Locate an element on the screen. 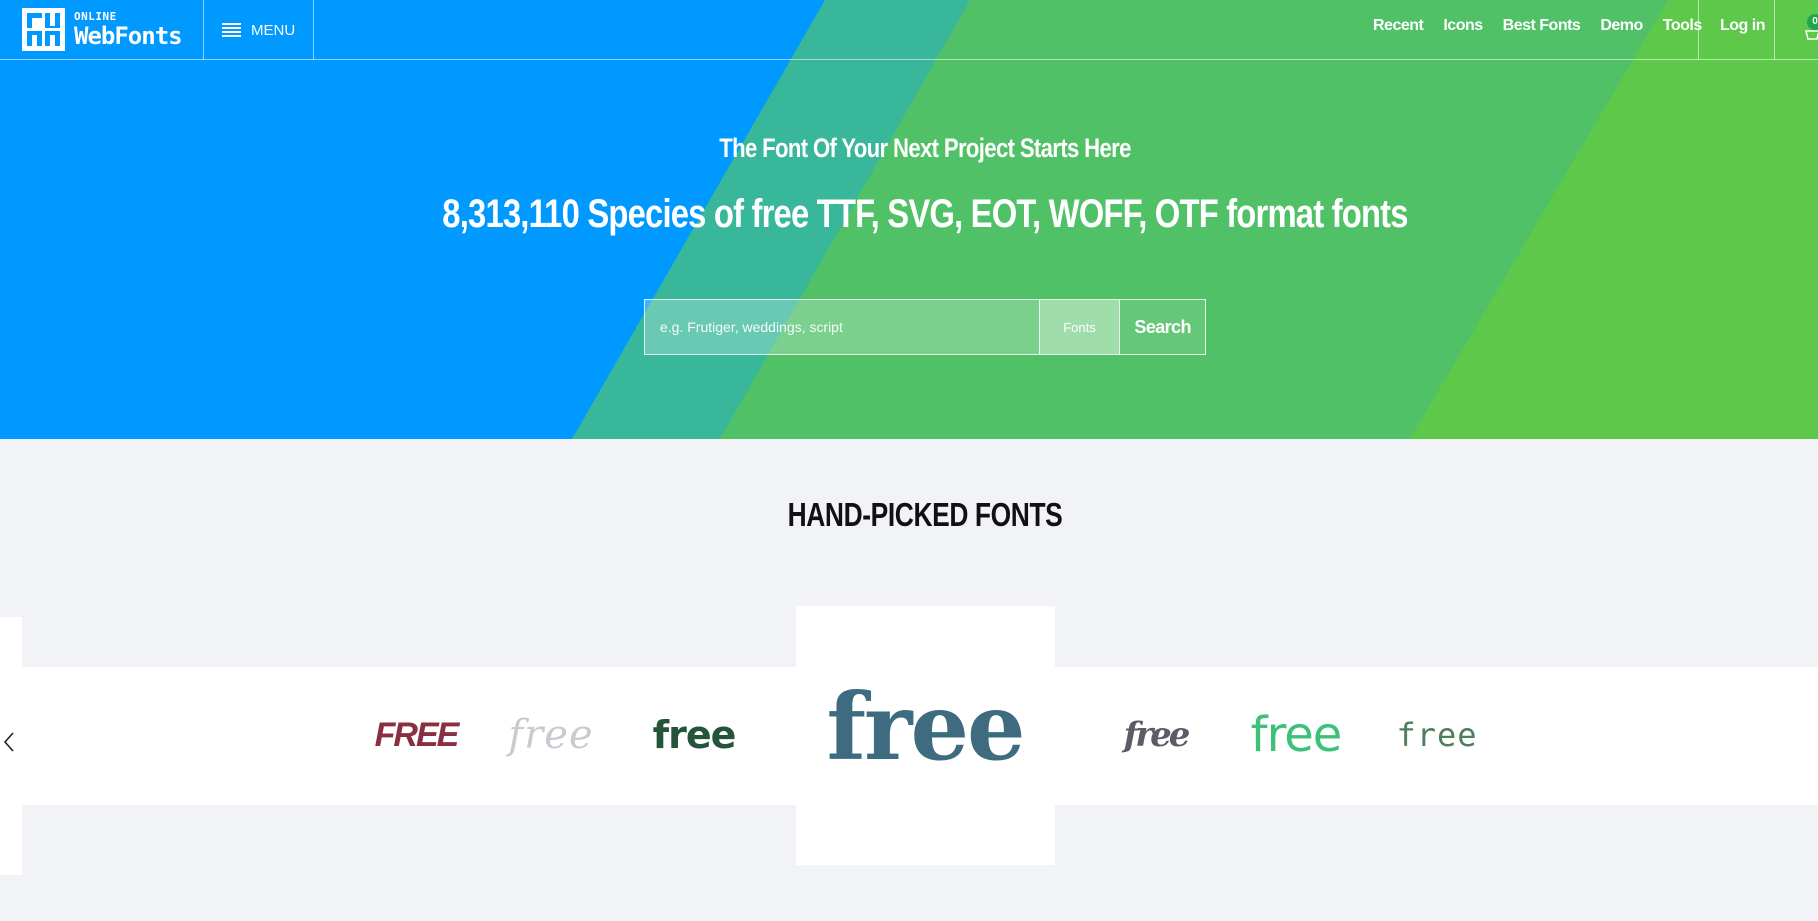 This screenshot has width=1818, height=921. nav-icons: Icons is located at coordinates (1463, 26).